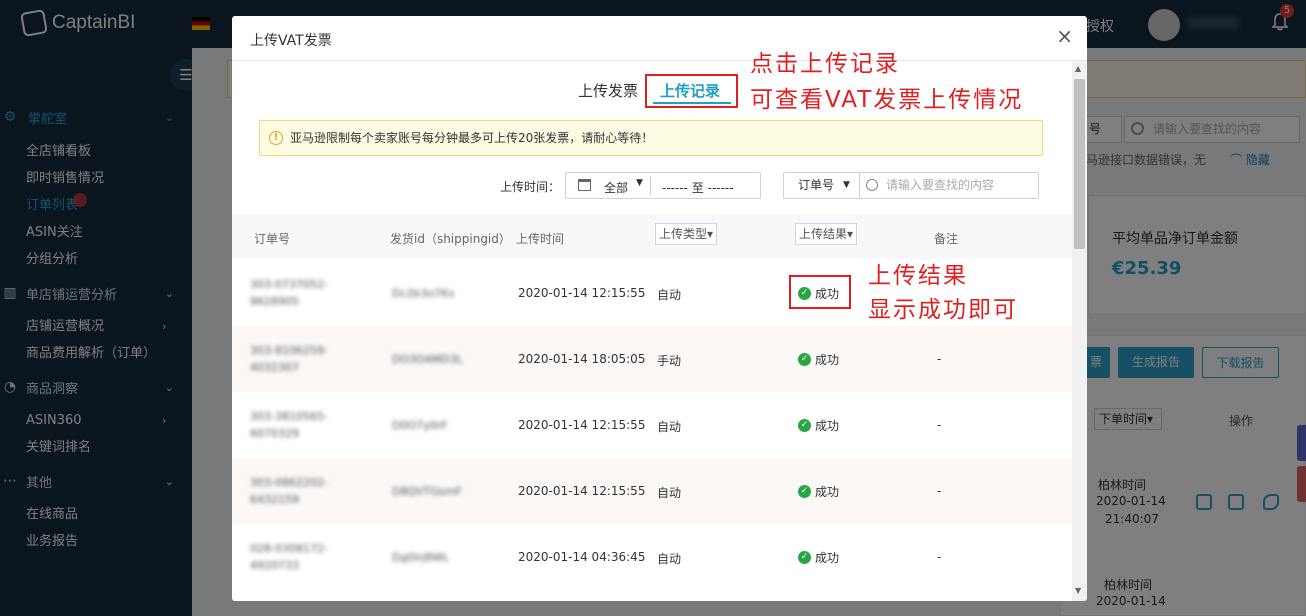 This screenshot has width=1306, height=616. I want to click on cell-text: 303-0737052-, so click(289, 284).